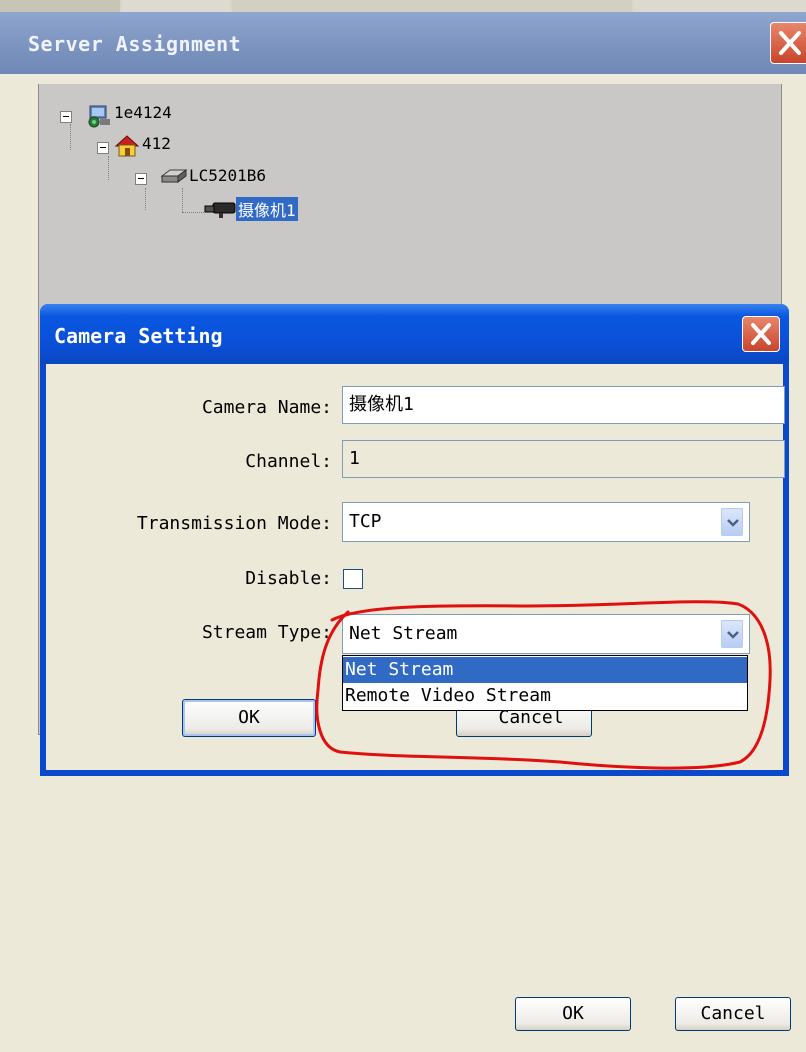  I want to click on tree-node-label-selected: 摄像机1, so click(267, 209).